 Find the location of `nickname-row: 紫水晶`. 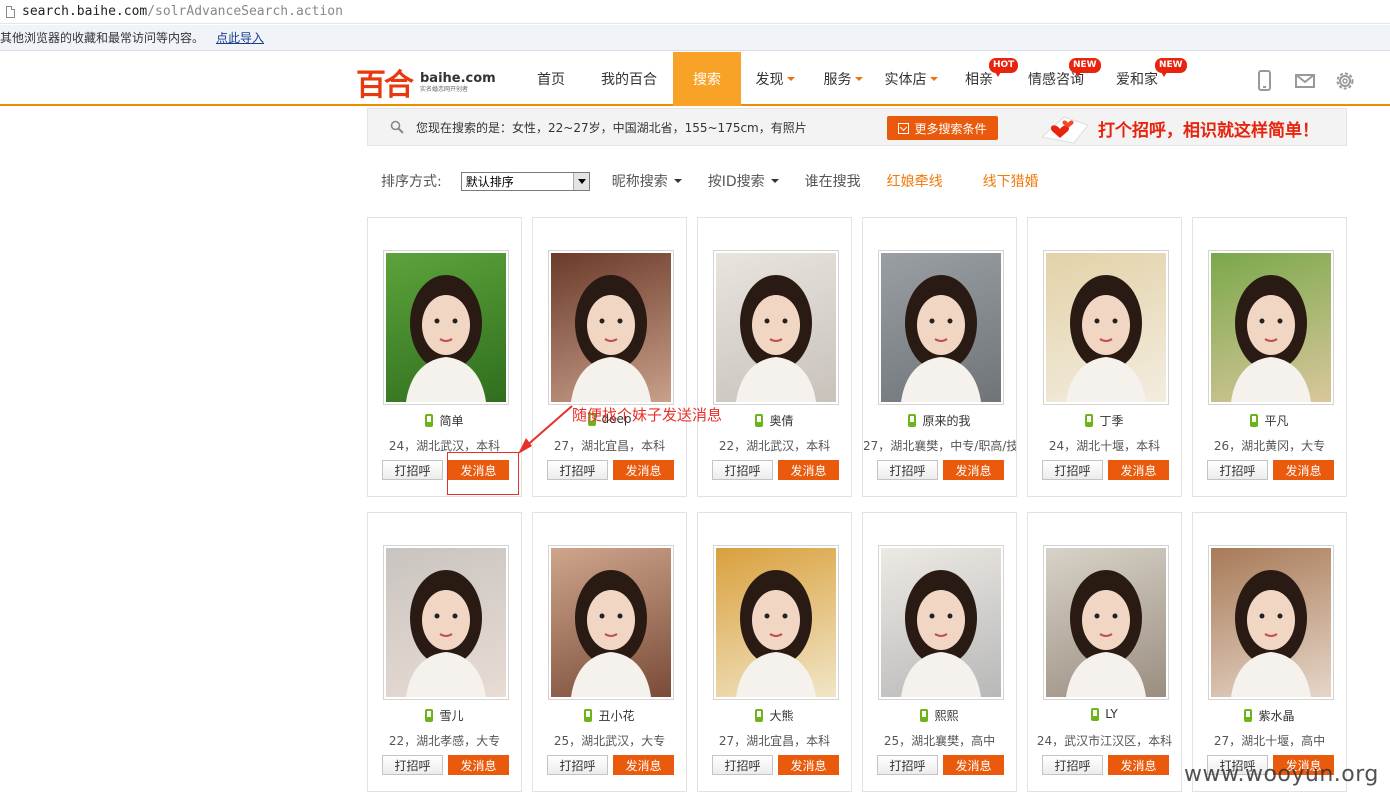

nickname-row: 紫水晶 is located at coordinates (1269, 715).